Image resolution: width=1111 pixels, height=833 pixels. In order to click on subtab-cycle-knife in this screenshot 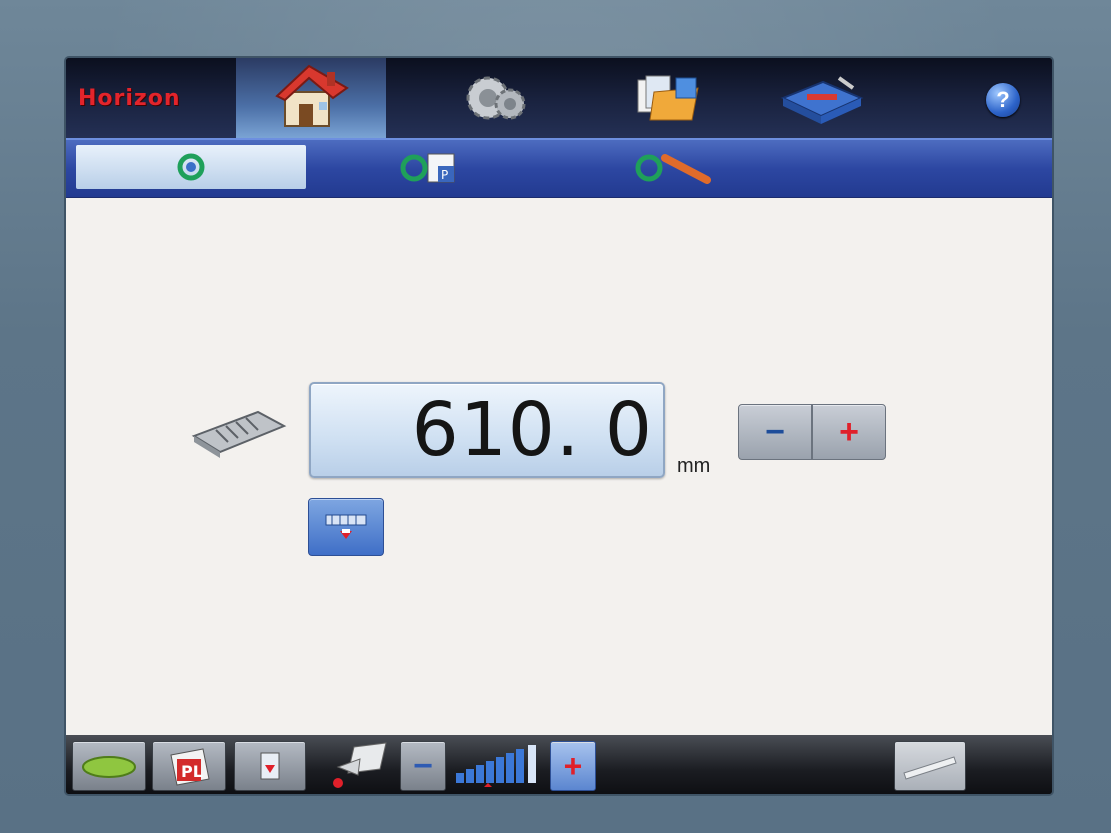, I will do `click(681, 167)`.